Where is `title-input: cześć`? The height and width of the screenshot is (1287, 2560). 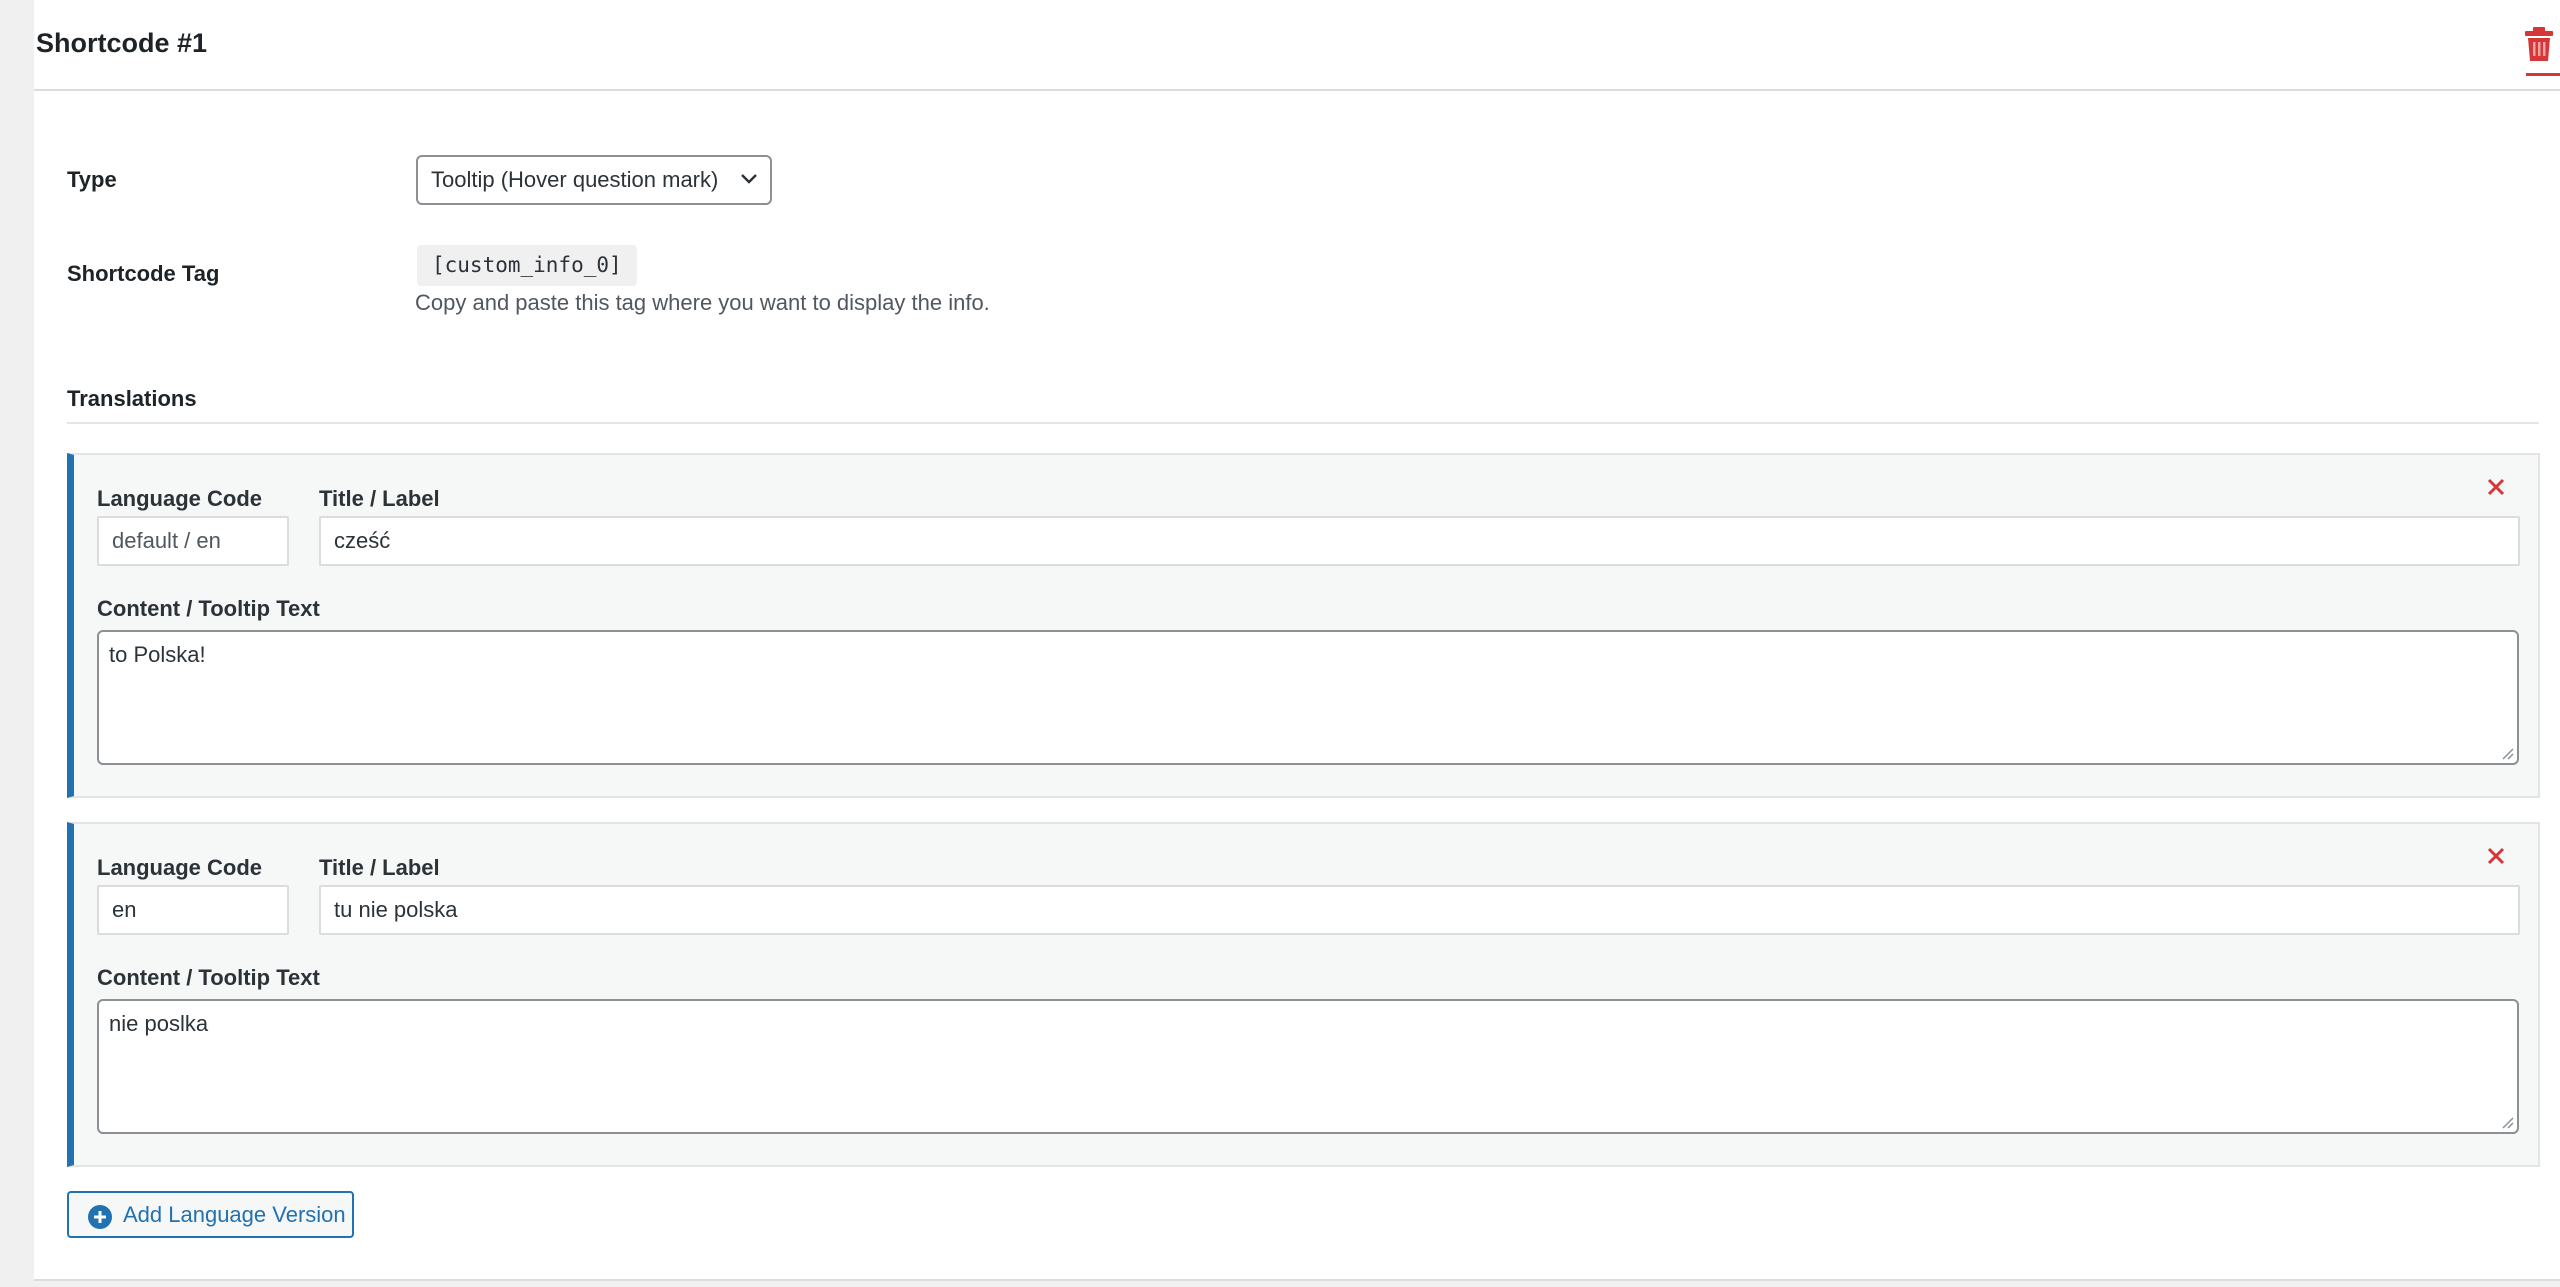 title-input: cześć is located at coordinates (1419, 541).